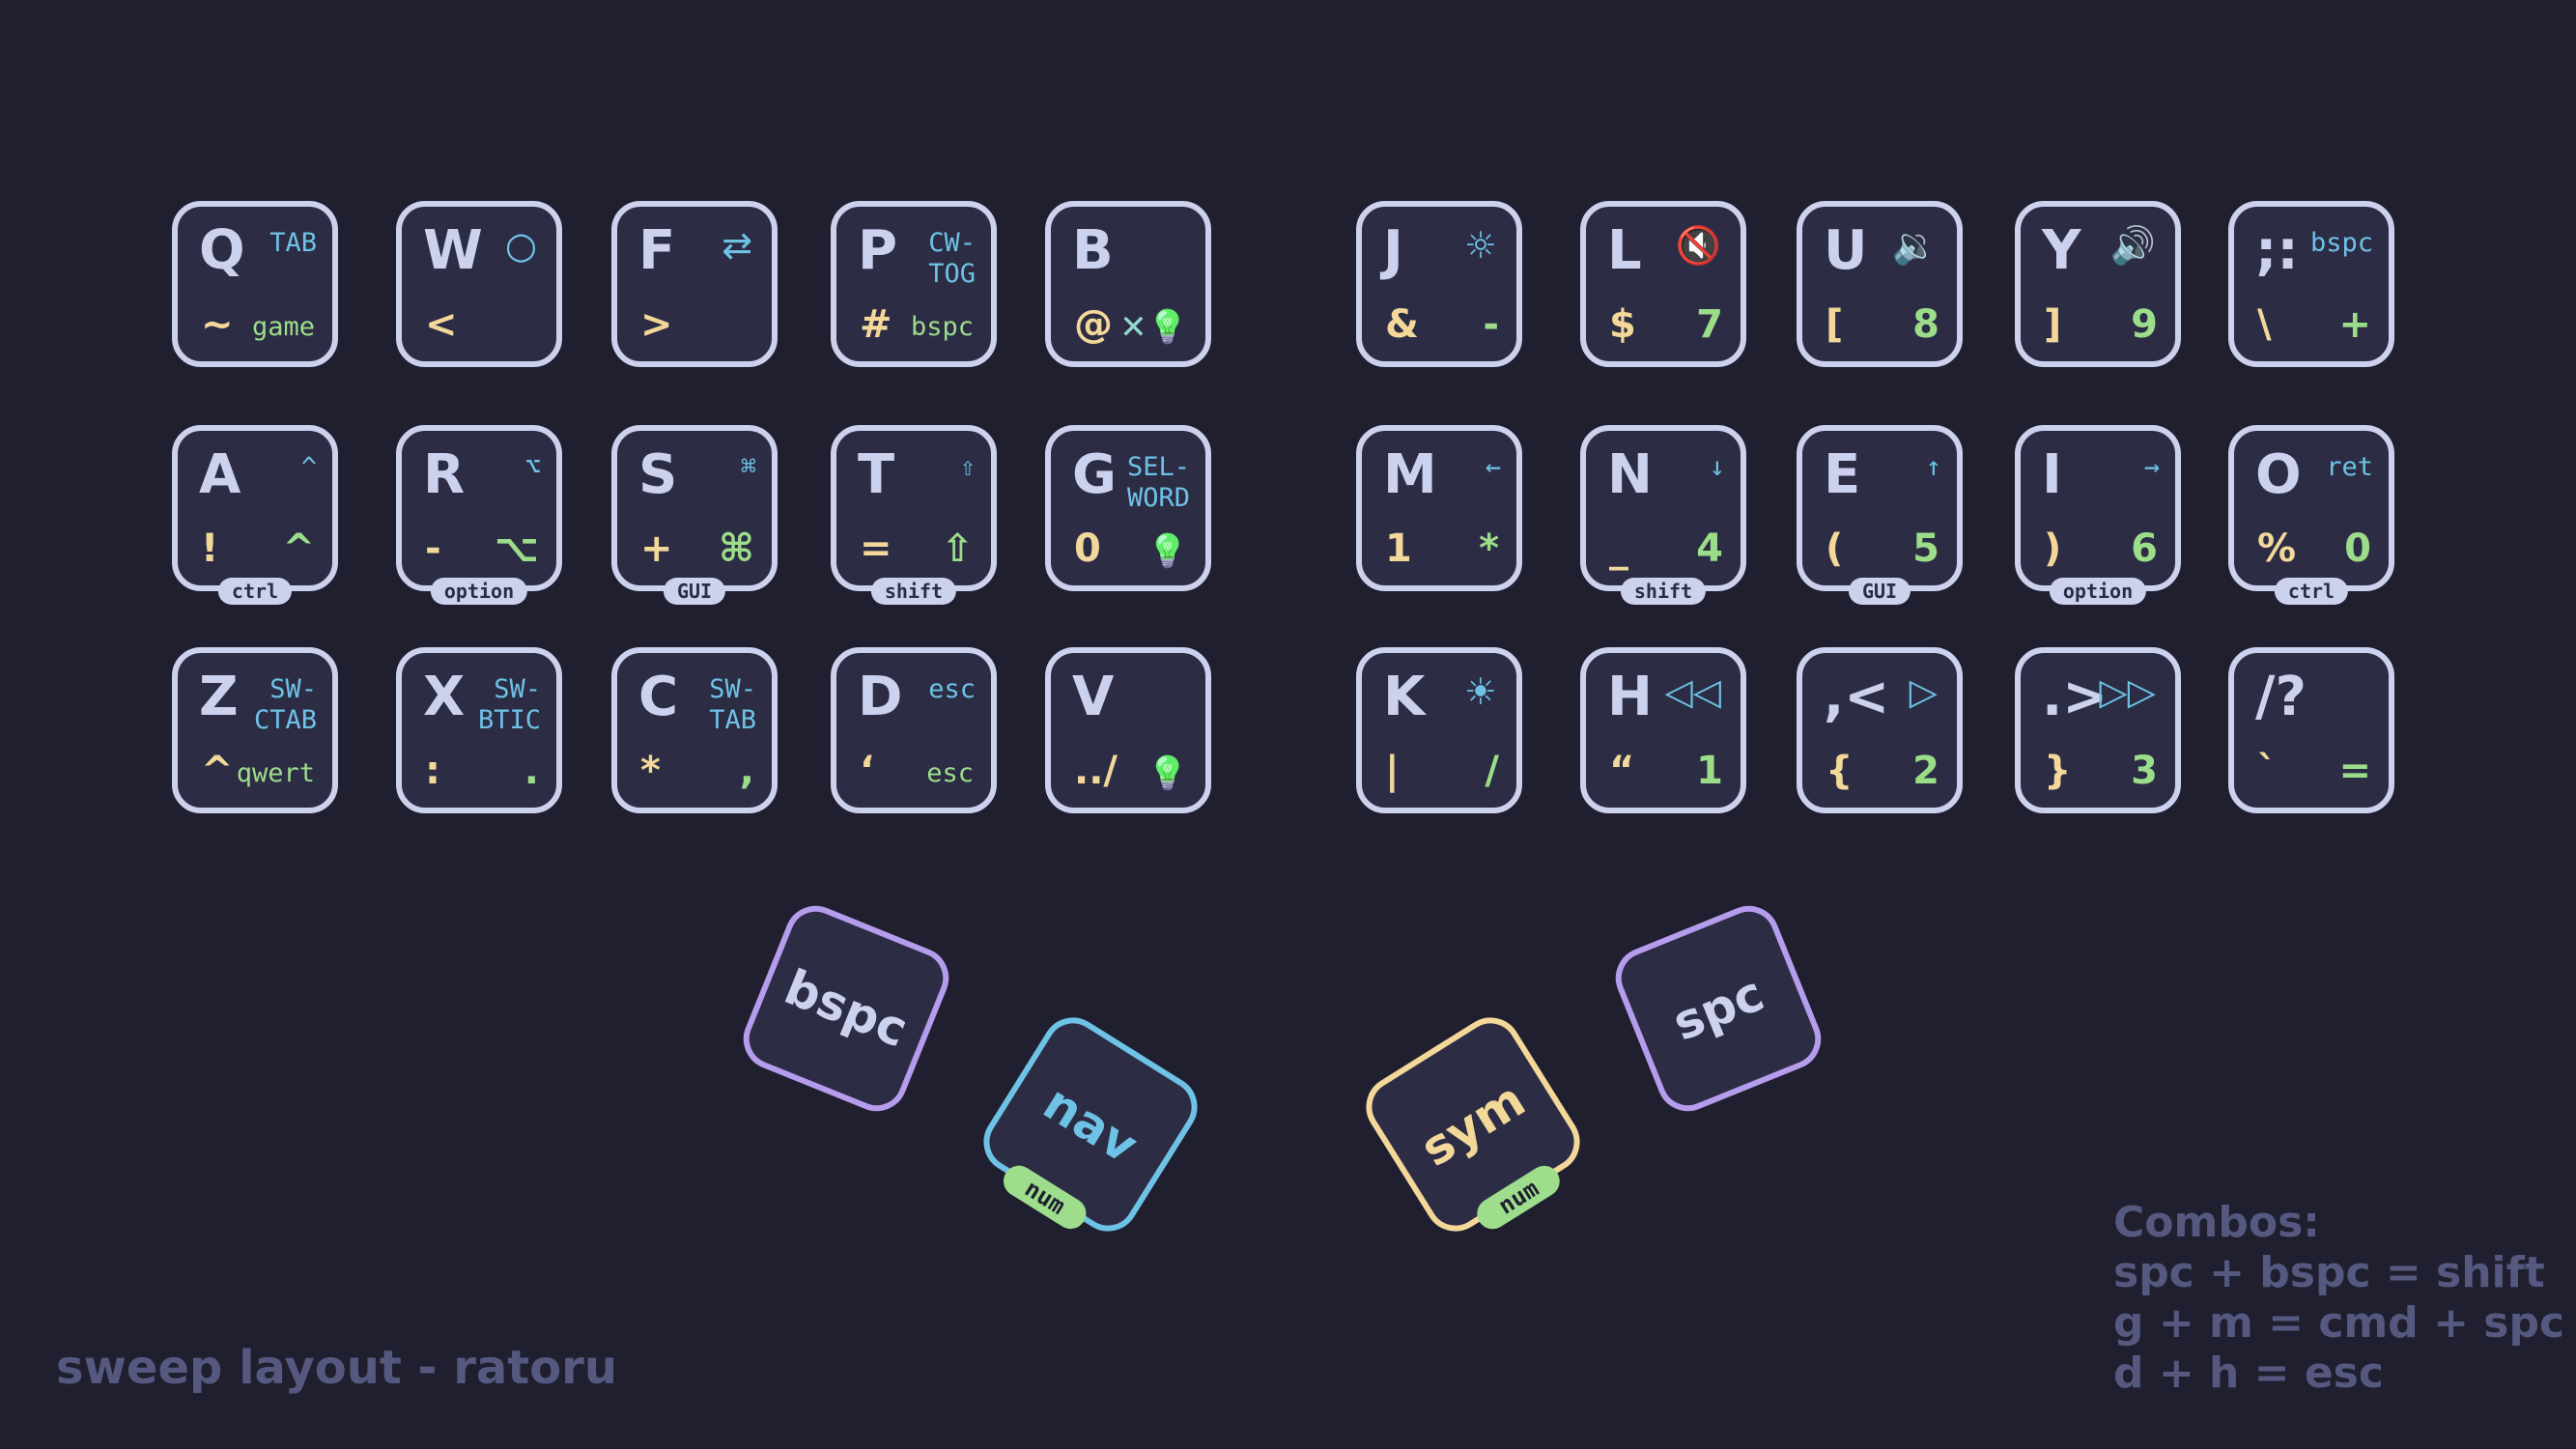  I want to click on key-right-symsym: .> ▷▷} 3, so click(2098, 730).